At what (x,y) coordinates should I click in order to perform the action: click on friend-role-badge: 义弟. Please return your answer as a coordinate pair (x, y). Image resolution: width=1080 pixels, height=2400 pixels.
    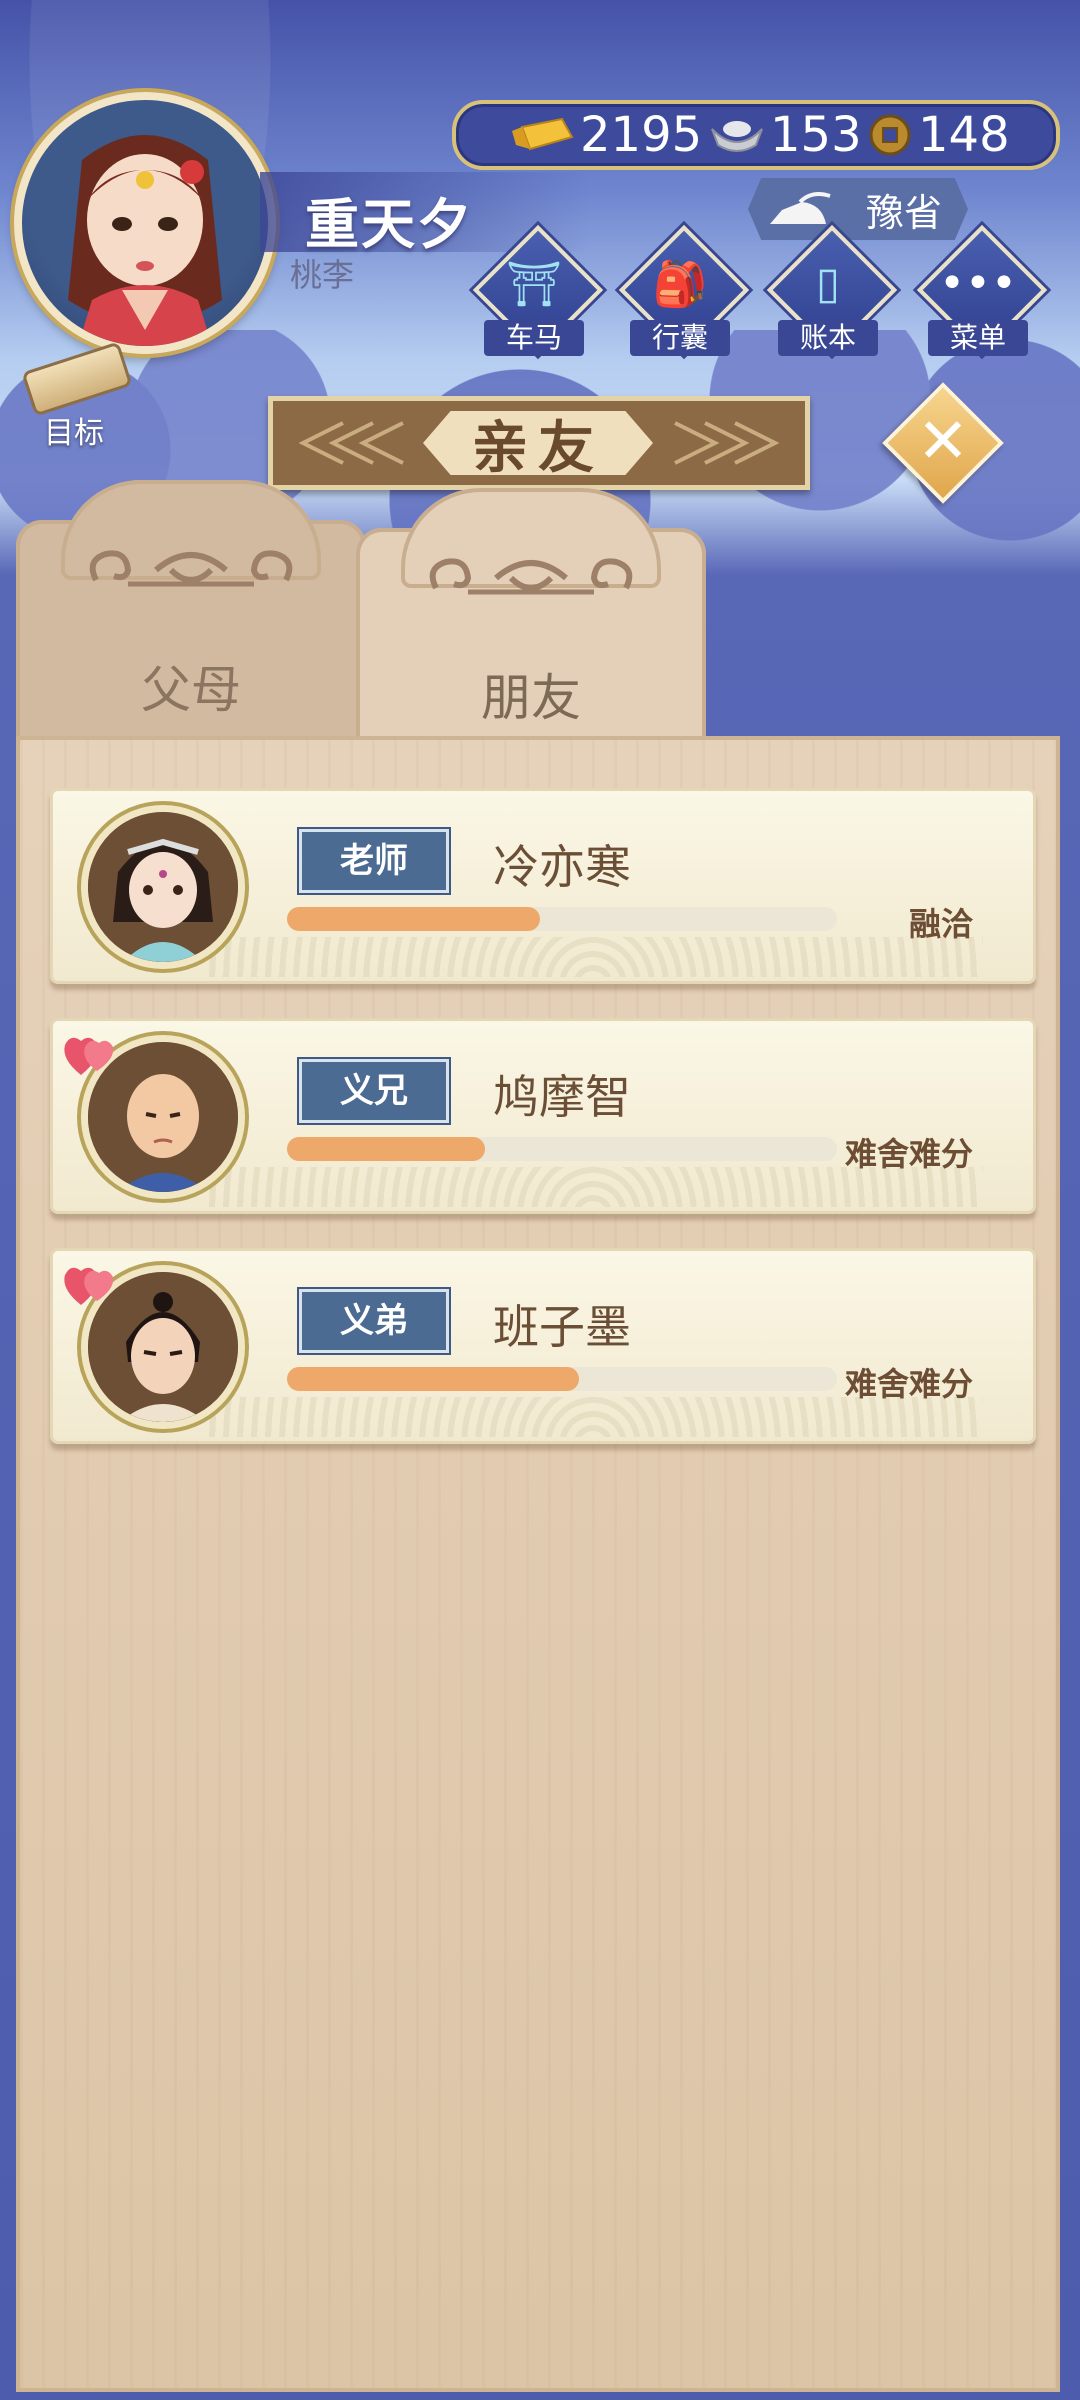
    Looking at the image, I should click on (374, 1321).